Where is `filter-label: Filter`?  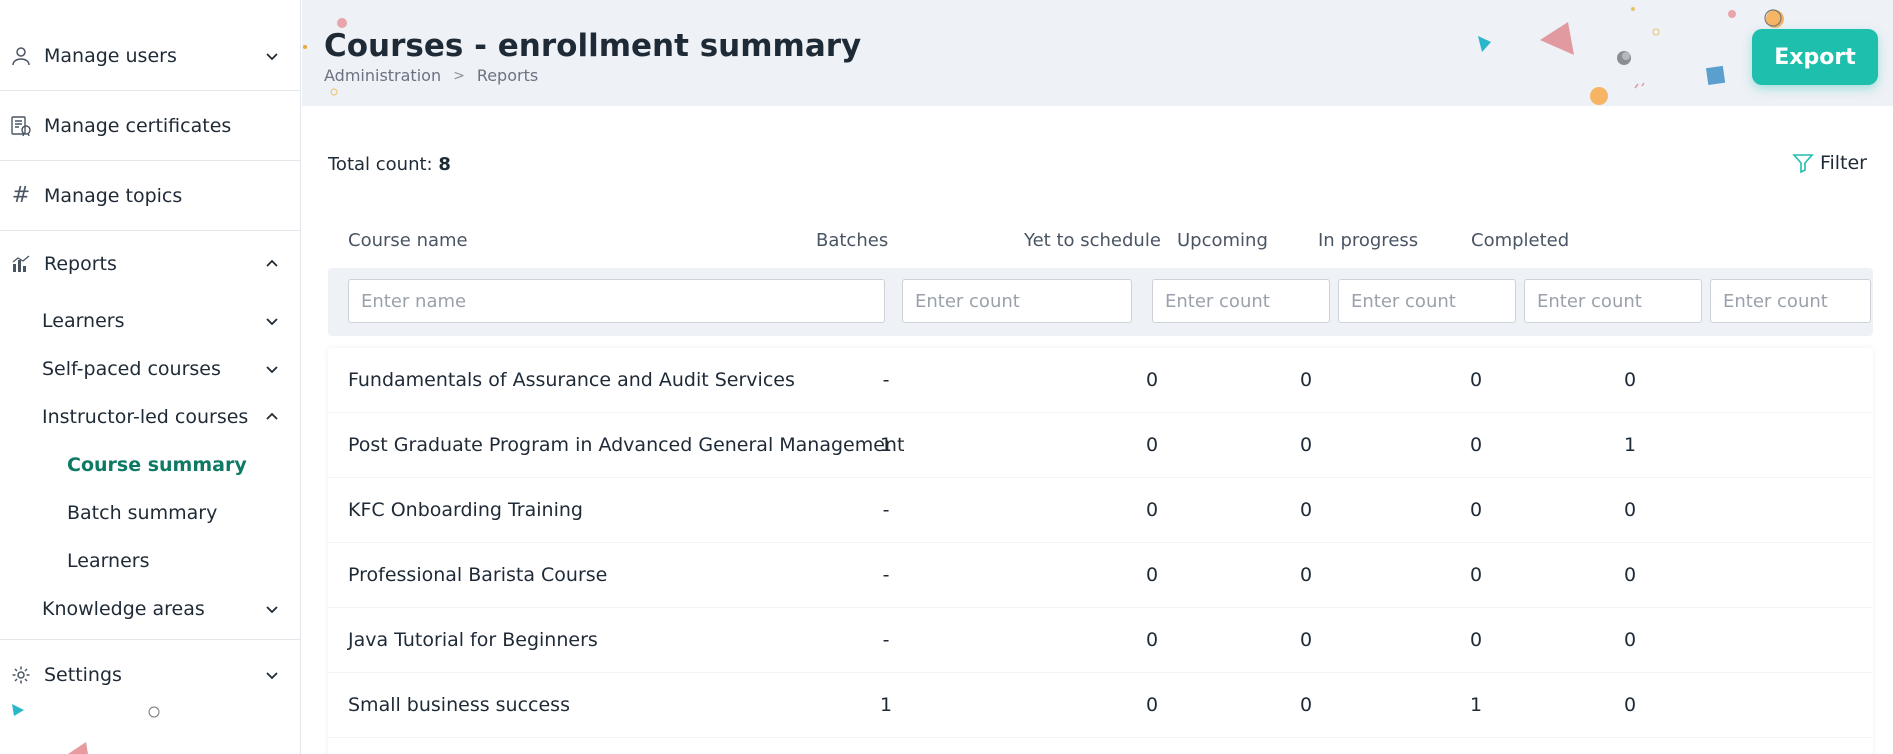 filter-label: Filter is located at coordinates (1843, 163).